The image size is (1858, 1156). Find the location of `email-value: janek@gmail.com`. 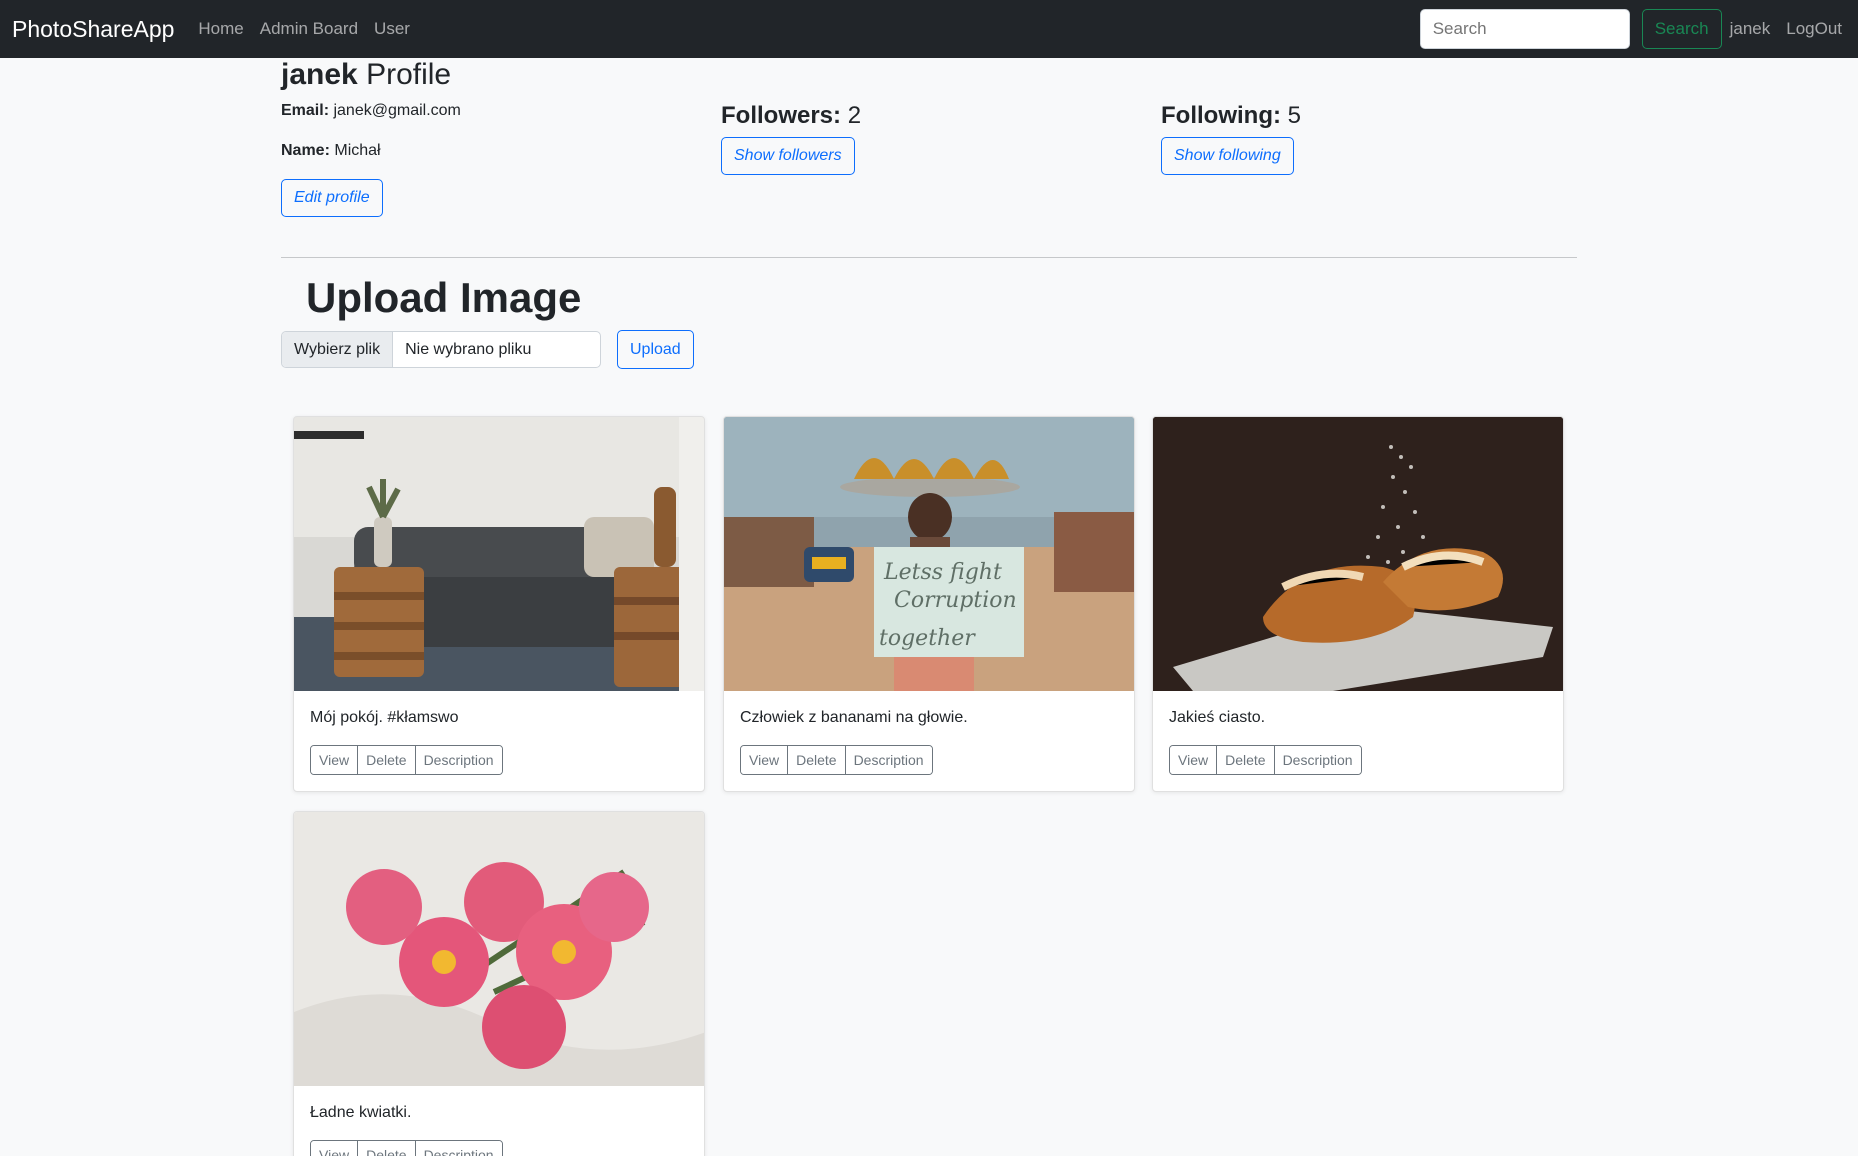

email-value: janek@gmail.com is located at coordinates (397, 110).